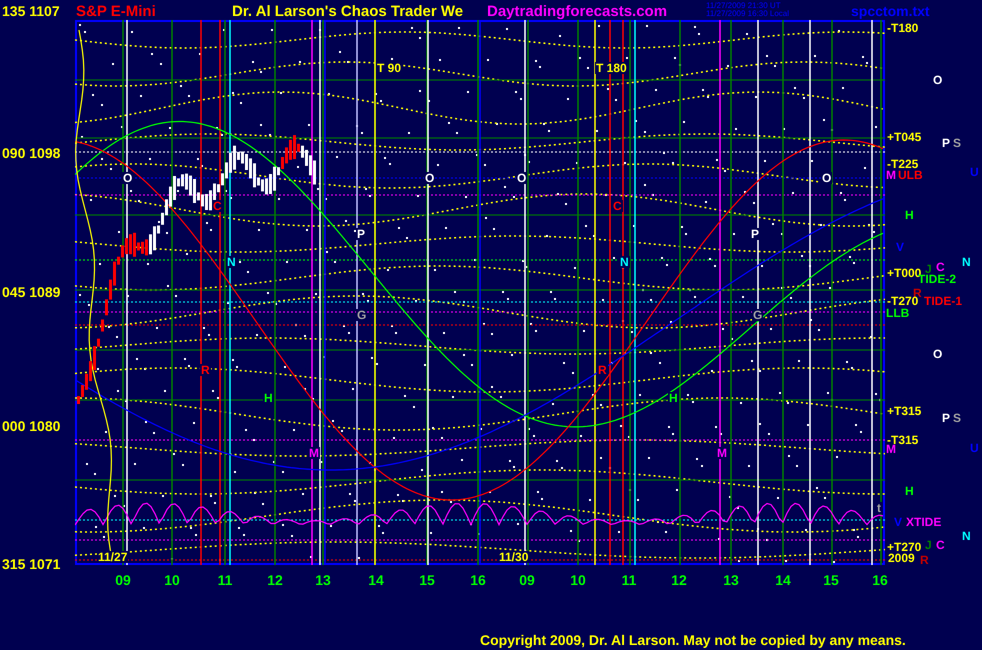  I want to click on price-label: 045 1089, so click(31, 292).